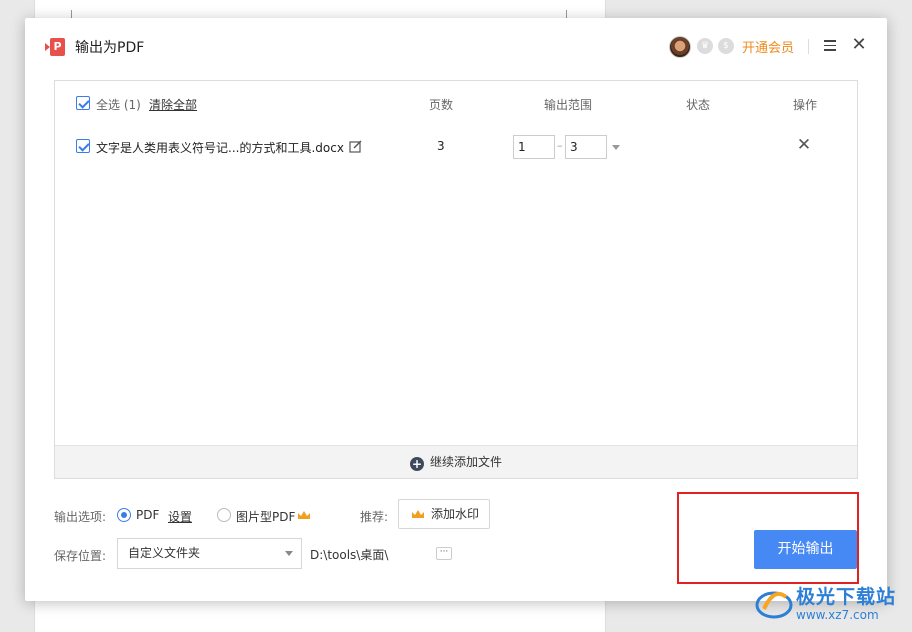  I want to click on pdf-app-icon: P, so click(55, 47).